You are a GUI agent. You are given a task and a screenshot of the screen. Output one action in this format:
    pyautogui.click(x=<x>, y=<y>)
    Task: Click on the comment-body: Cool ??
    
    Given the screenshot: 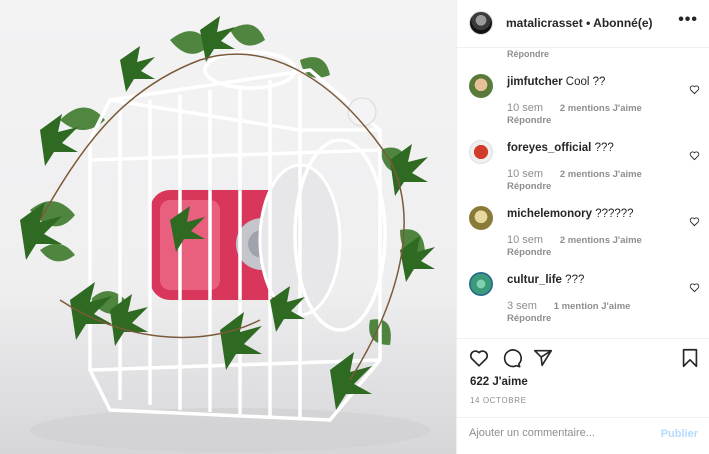 What is the action you would take?
    pyautogui.click(x=585, y=82)
    